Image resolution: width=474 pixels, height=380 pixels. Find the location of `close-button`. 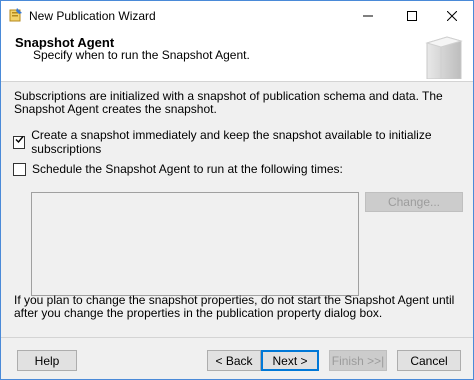

close-button is located at coordinates (452, 16).